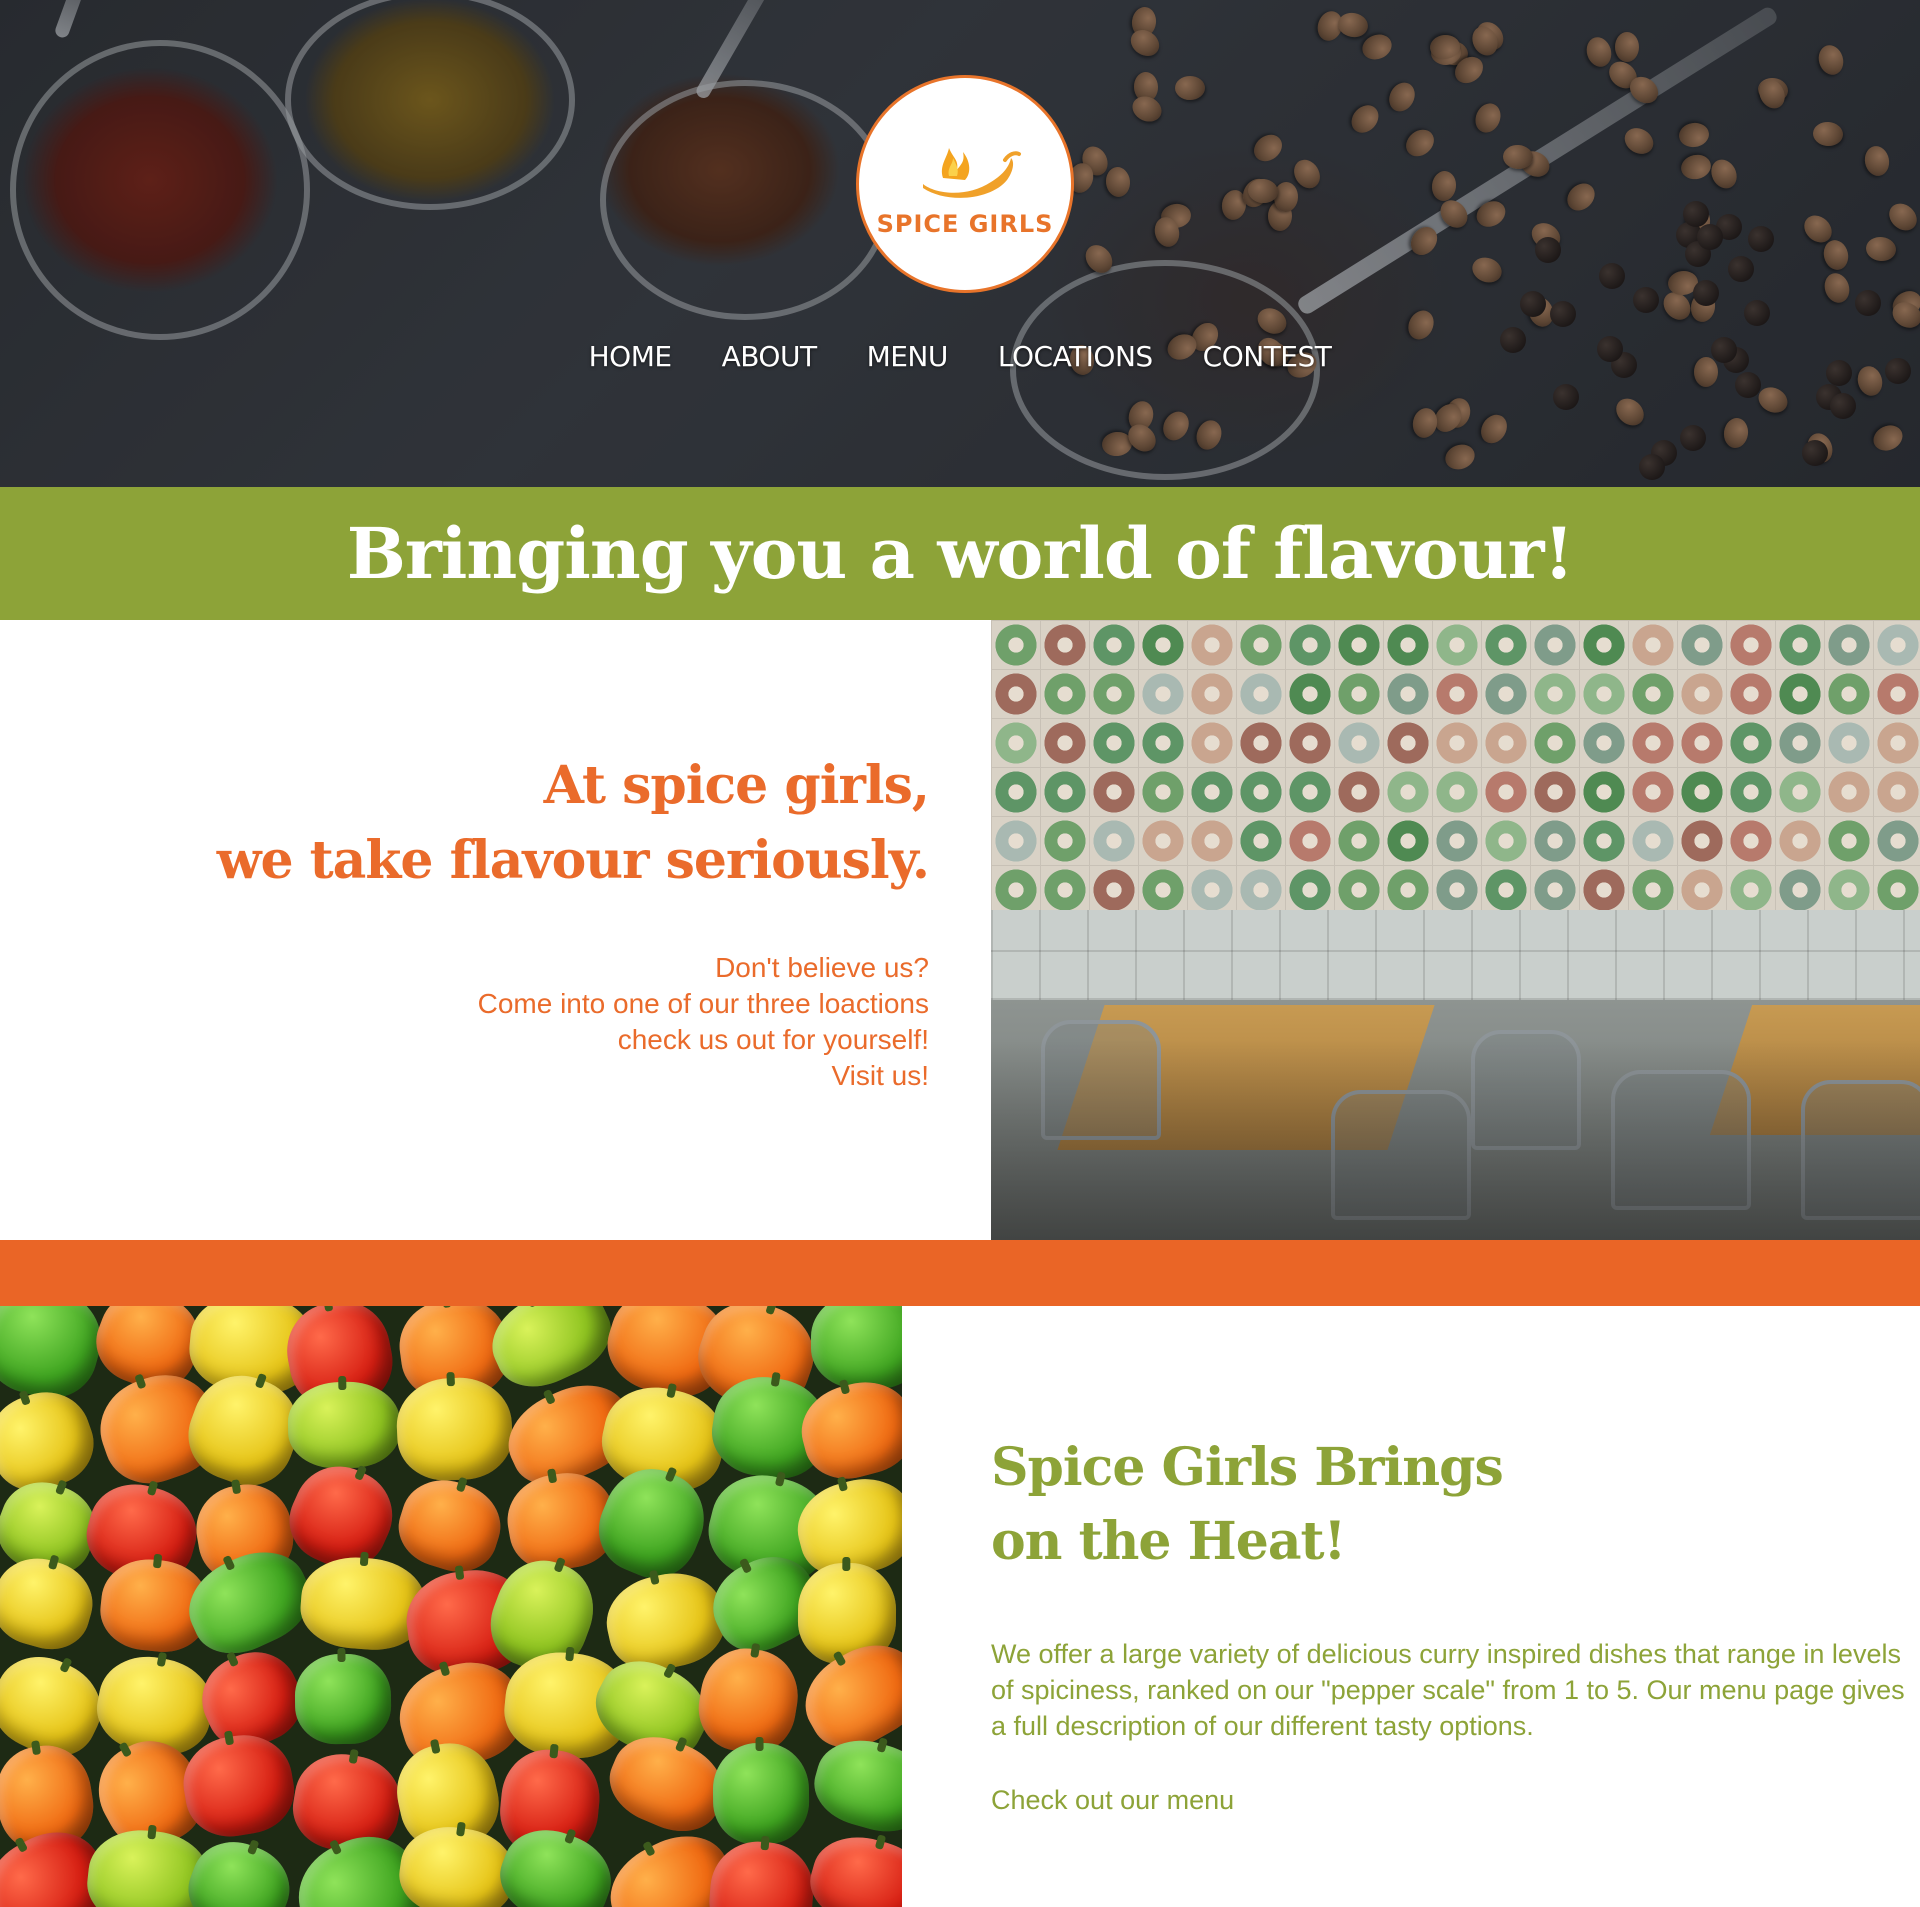 This screenshot has width=1920, height=1907. What do you see at coordinates (907, 356) in the screenshot?
I see `nav-menu: MENU` at bounding box center [907, 356].